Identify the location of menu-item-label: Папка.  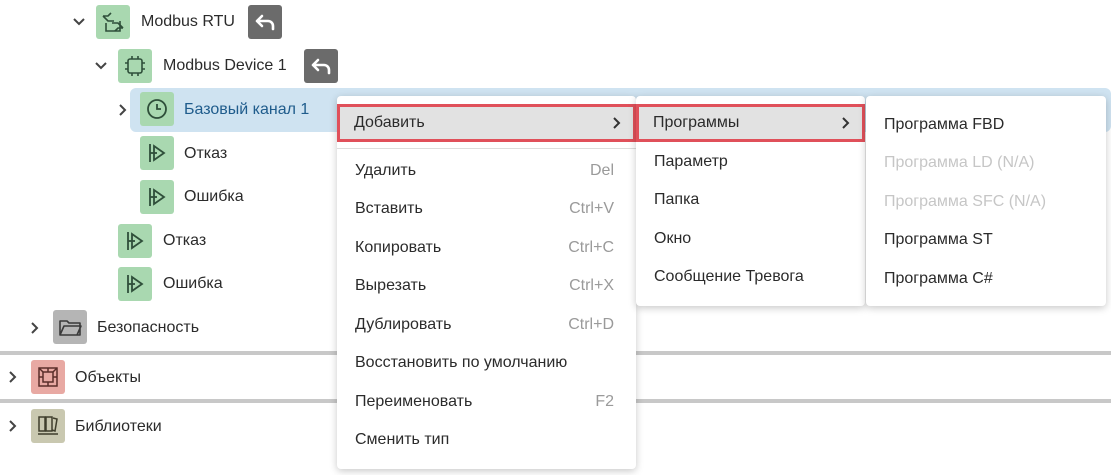
(677, 199).